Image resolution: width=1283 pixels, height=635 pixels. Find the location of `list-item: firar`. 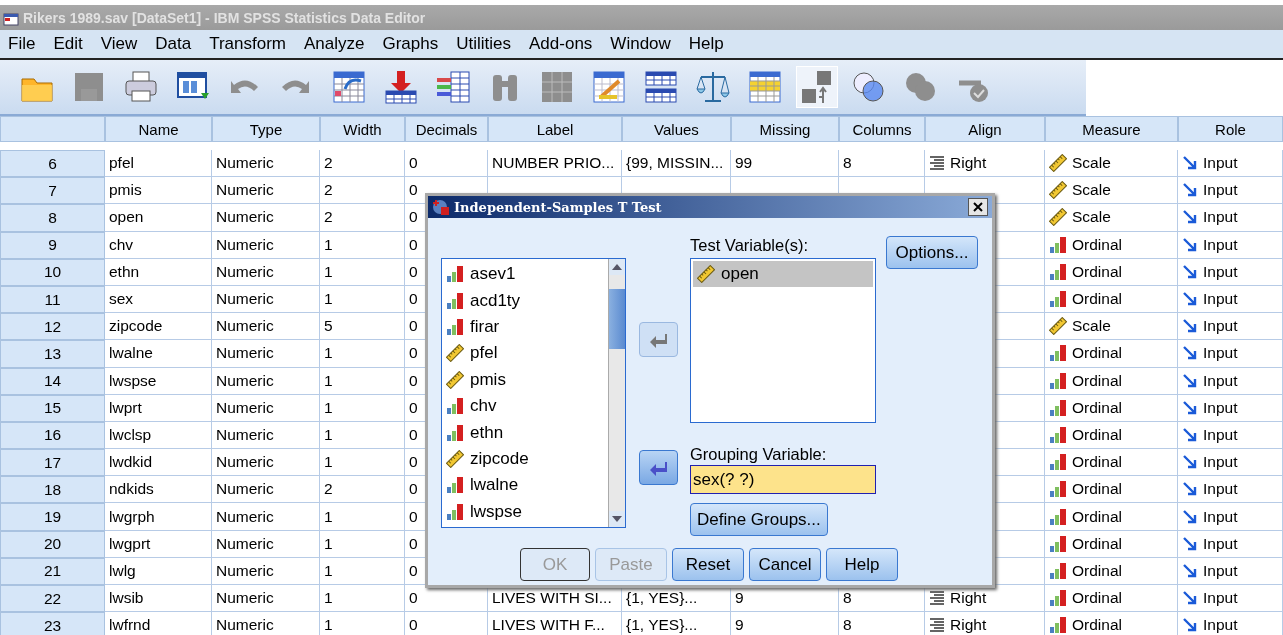

list-item: firar is located at coordinates (485, 327).